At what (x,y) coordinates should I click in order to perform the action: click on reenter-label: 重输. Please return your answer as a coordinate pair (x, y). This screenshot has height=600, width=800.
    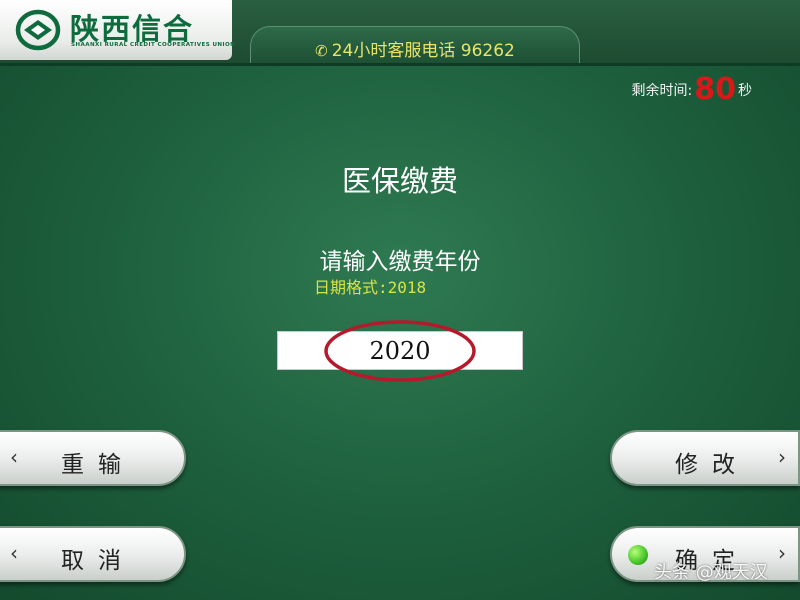
    Looking at the image, I should click on (98, 465).